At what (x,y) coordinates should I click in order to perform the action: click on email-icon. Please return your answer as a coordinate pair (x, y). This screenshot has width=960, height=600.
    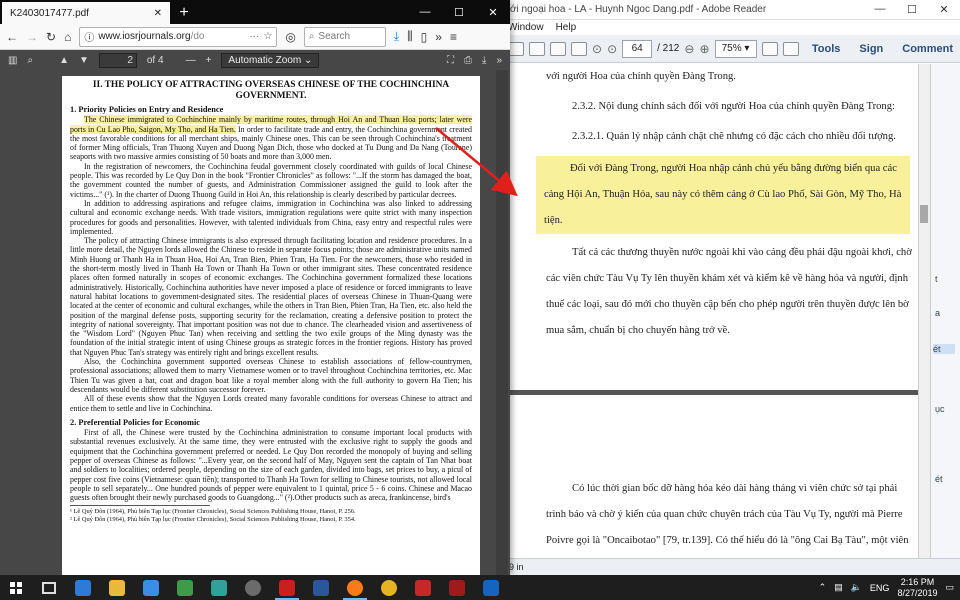
    Looking at the image, I should click on (579, 48).